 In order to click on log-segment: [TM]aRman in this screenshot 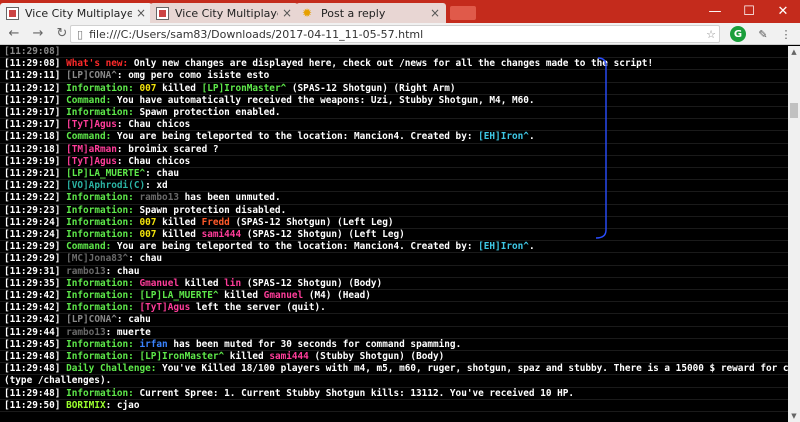, I will do `click(91, 149)`.